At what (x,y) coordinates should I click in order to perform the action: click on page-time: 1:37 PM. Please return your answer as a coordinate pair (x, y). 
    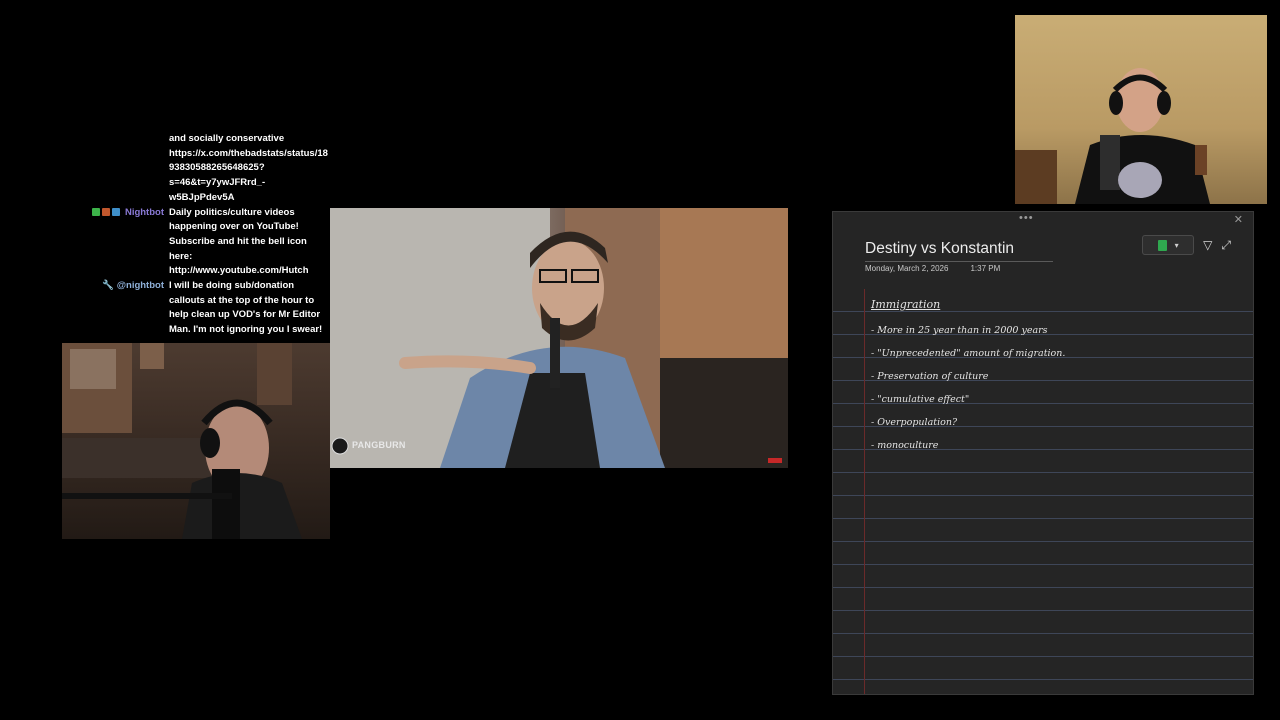
    Looking at the image, I should click on (985, 268).